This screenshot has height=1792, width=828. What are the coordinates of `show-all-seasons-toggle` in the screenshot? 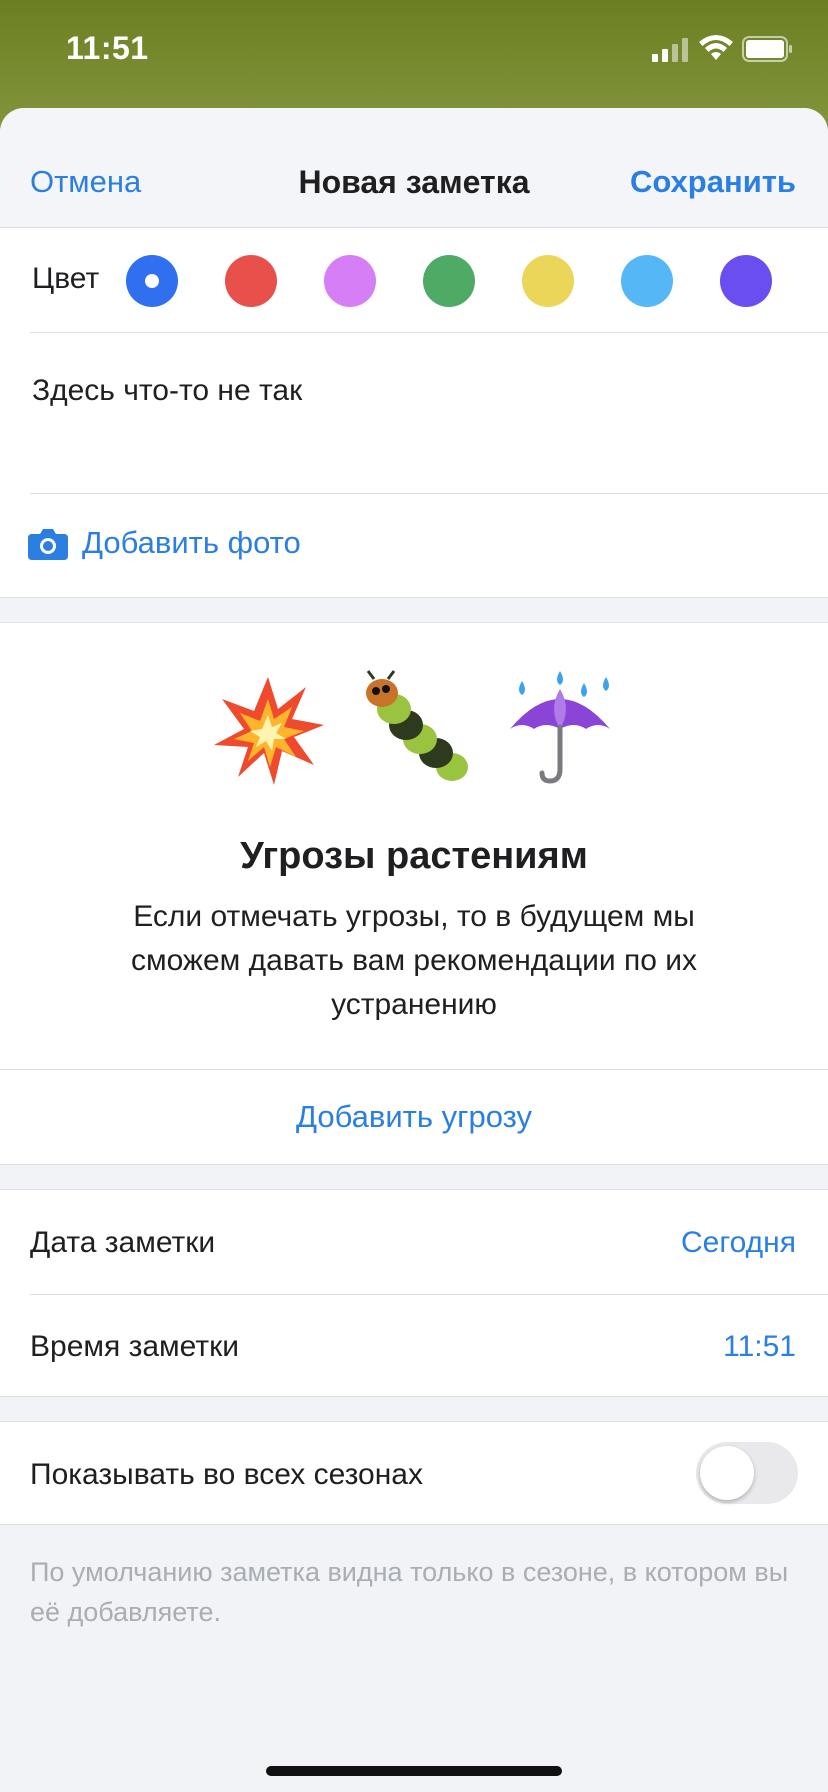 It's located at (747, 1473).